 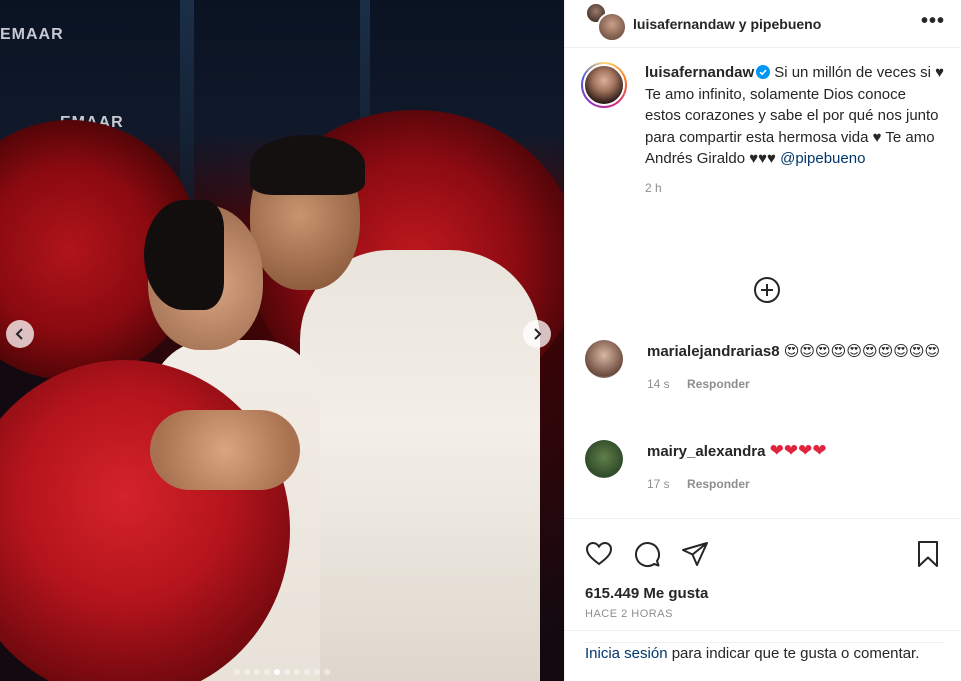 What do you see at coordinates (793, 384) in the screenshot?
I see `comment-meta: 14 s Responder` at bounding box center [793, 384].